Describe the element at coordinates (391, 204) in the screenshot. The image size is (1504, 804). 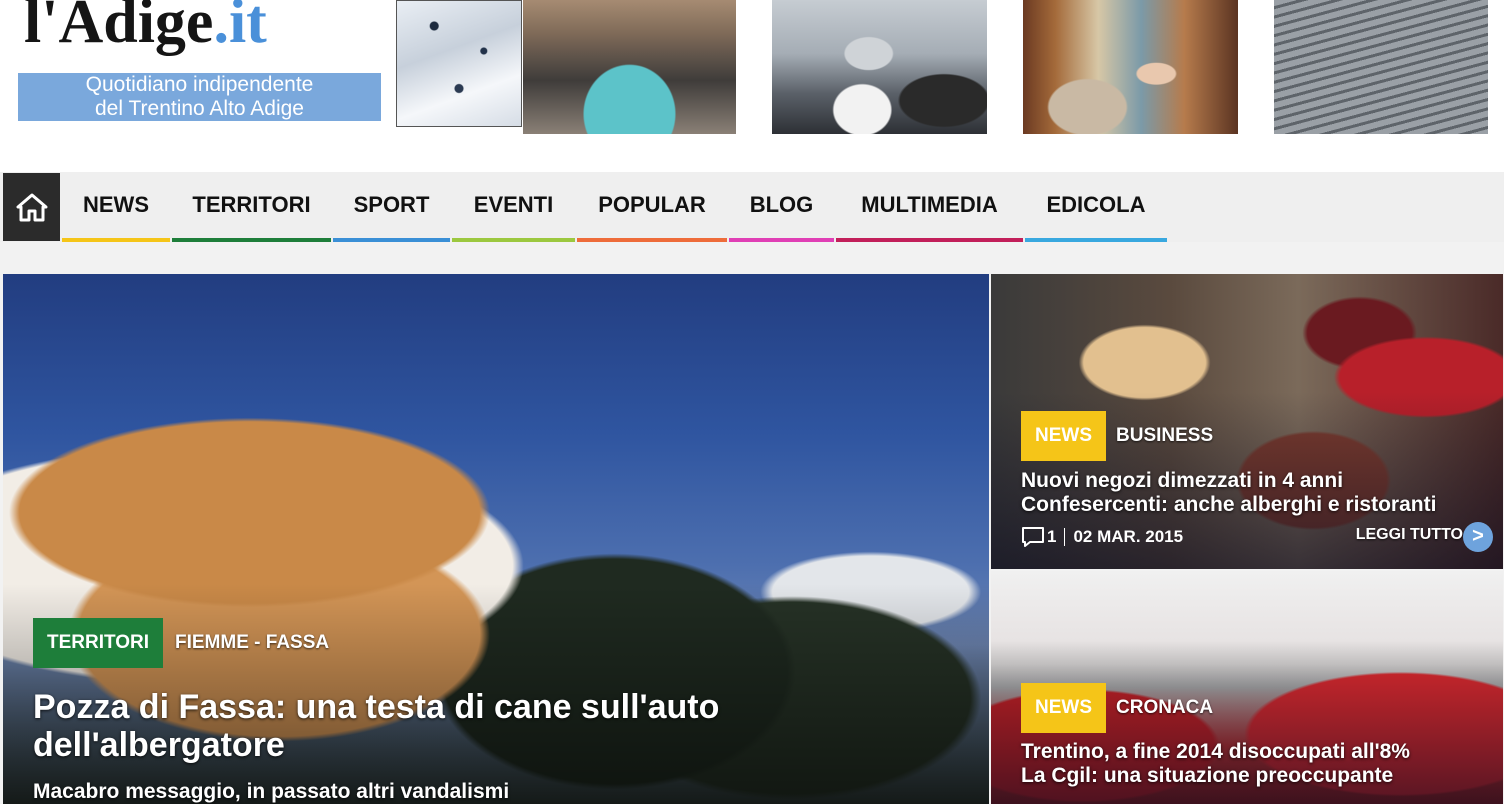
I see `nav-label: SPORT` at that location.